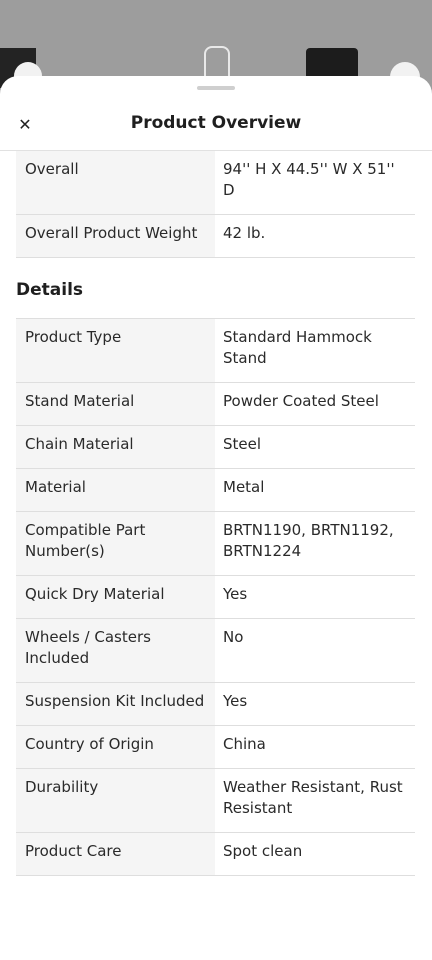  I want to click on spec-key: Compatible Part Number(s), so click(115, 543).